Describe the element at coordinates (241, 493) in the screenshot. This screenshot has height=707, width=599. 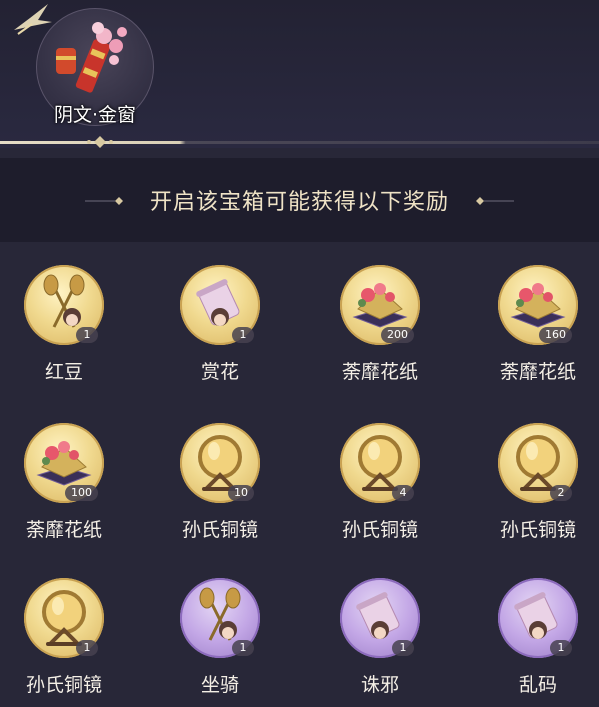
I see `reward-count-badge: 10` at that location.